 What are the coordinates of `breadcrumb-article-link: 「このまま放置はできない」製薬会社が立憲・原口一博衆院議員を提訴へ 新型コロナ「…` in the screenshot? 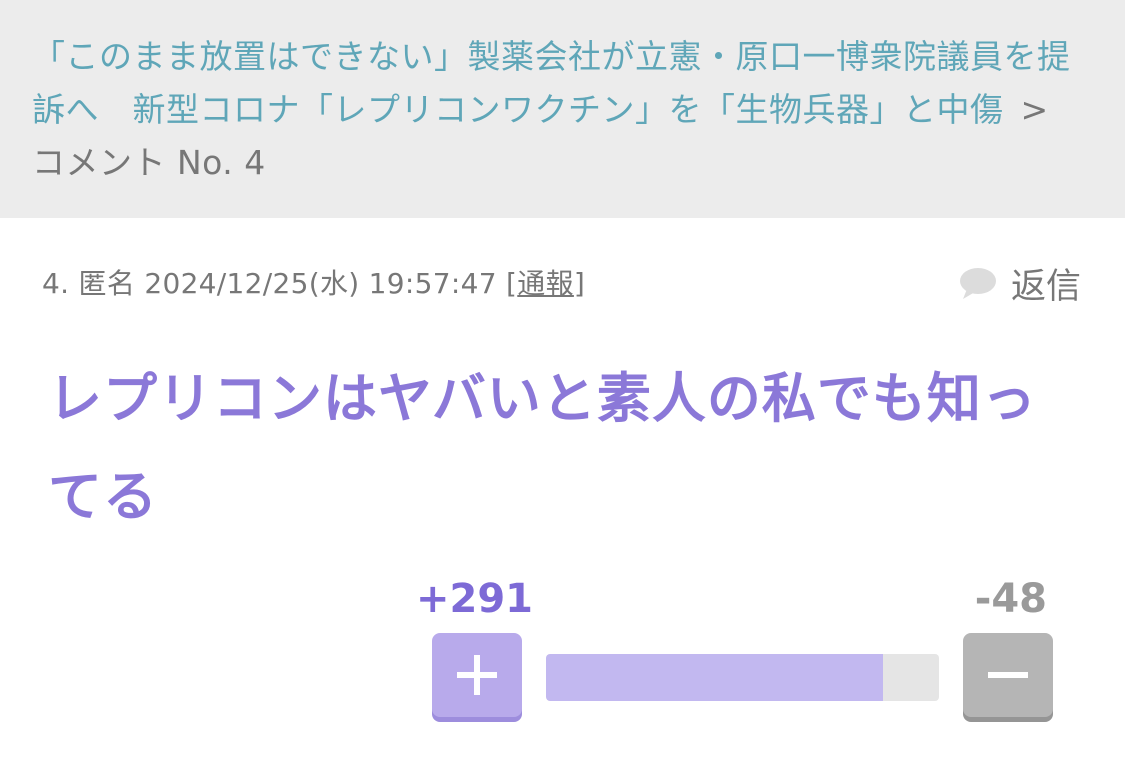 It's located at (551, 83).